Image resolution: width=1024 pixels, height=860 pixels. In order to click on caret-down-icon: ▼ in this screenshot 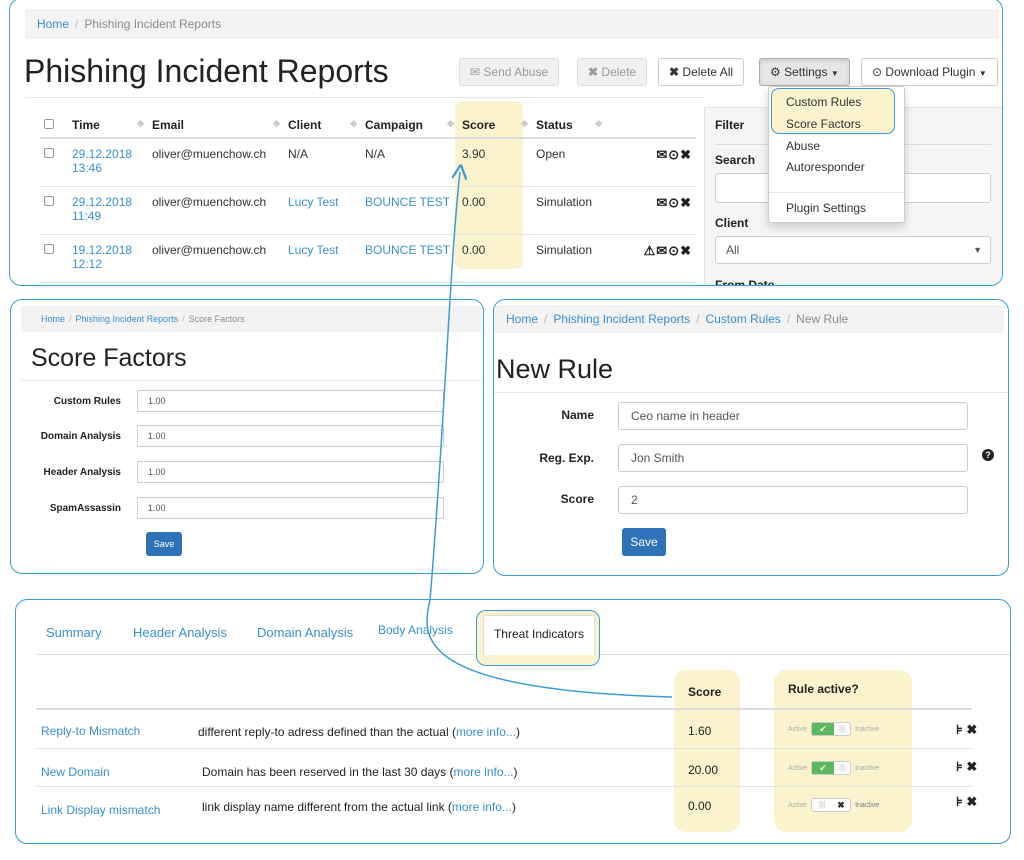, I will do `click(982, 73)`.